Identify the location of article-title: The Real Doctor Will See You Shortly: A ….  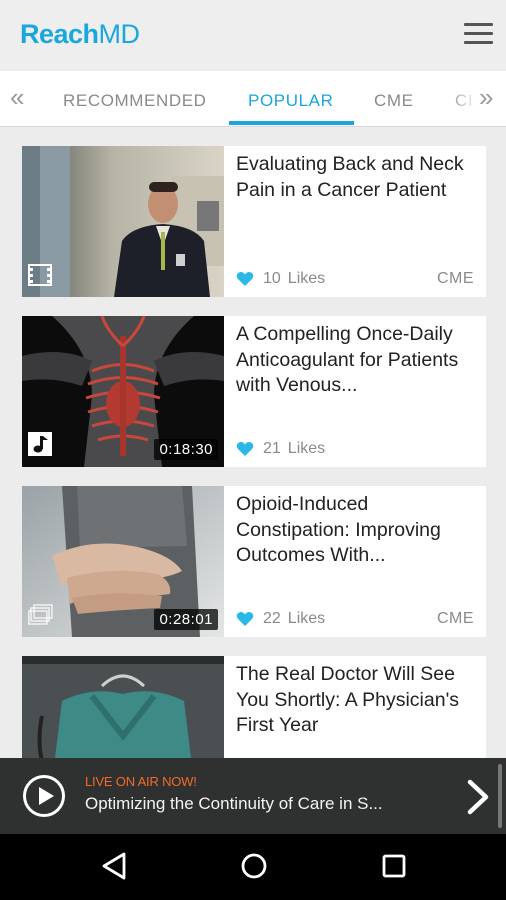
(359, 700).